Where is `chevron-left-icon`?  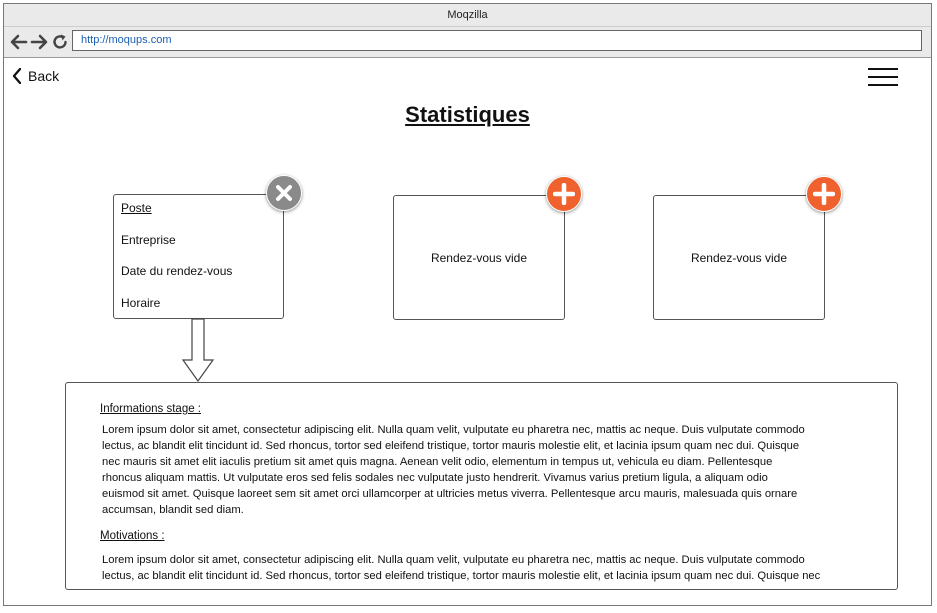 chevron-left-icon is located at coordinates (17, 76).